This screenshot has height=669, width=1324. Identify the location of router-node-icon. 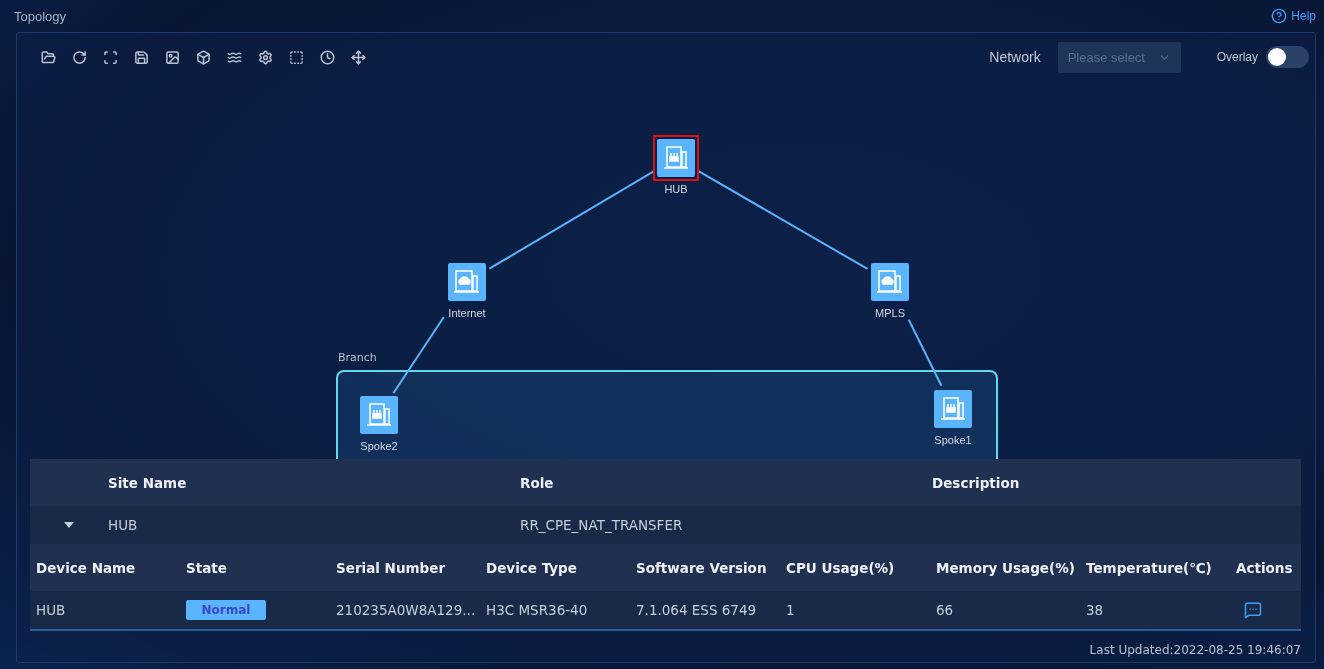
(676, 158).